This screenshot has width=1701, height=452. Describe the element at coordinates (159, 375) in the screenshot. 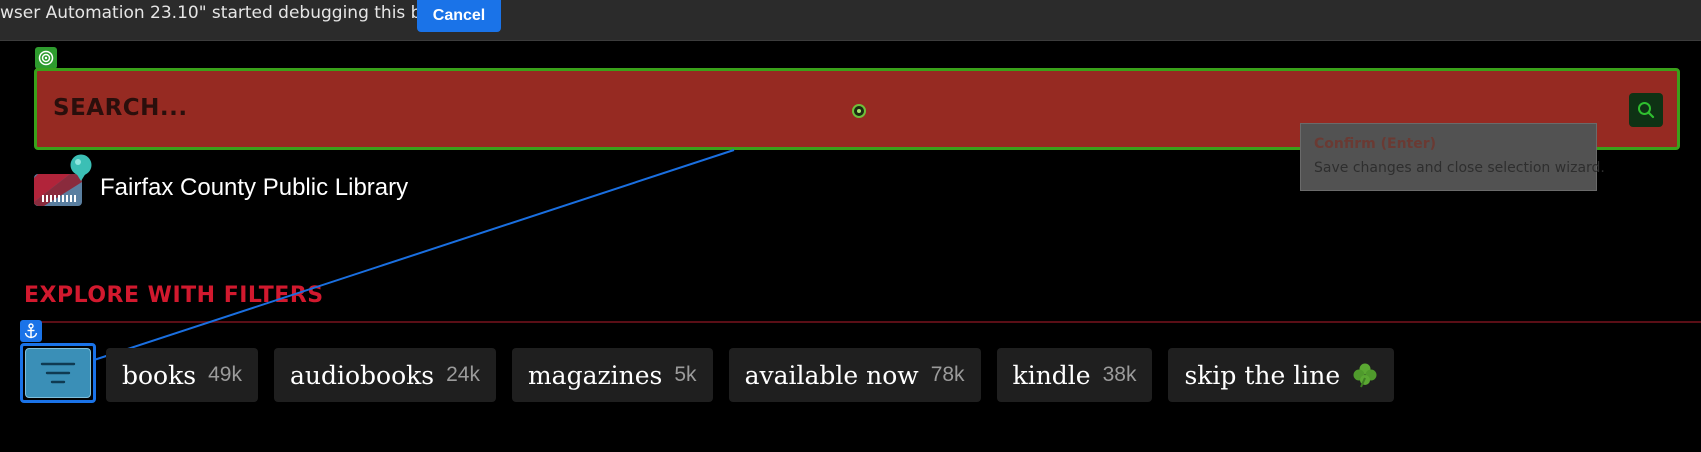

I see `chip-label: books` at that location.